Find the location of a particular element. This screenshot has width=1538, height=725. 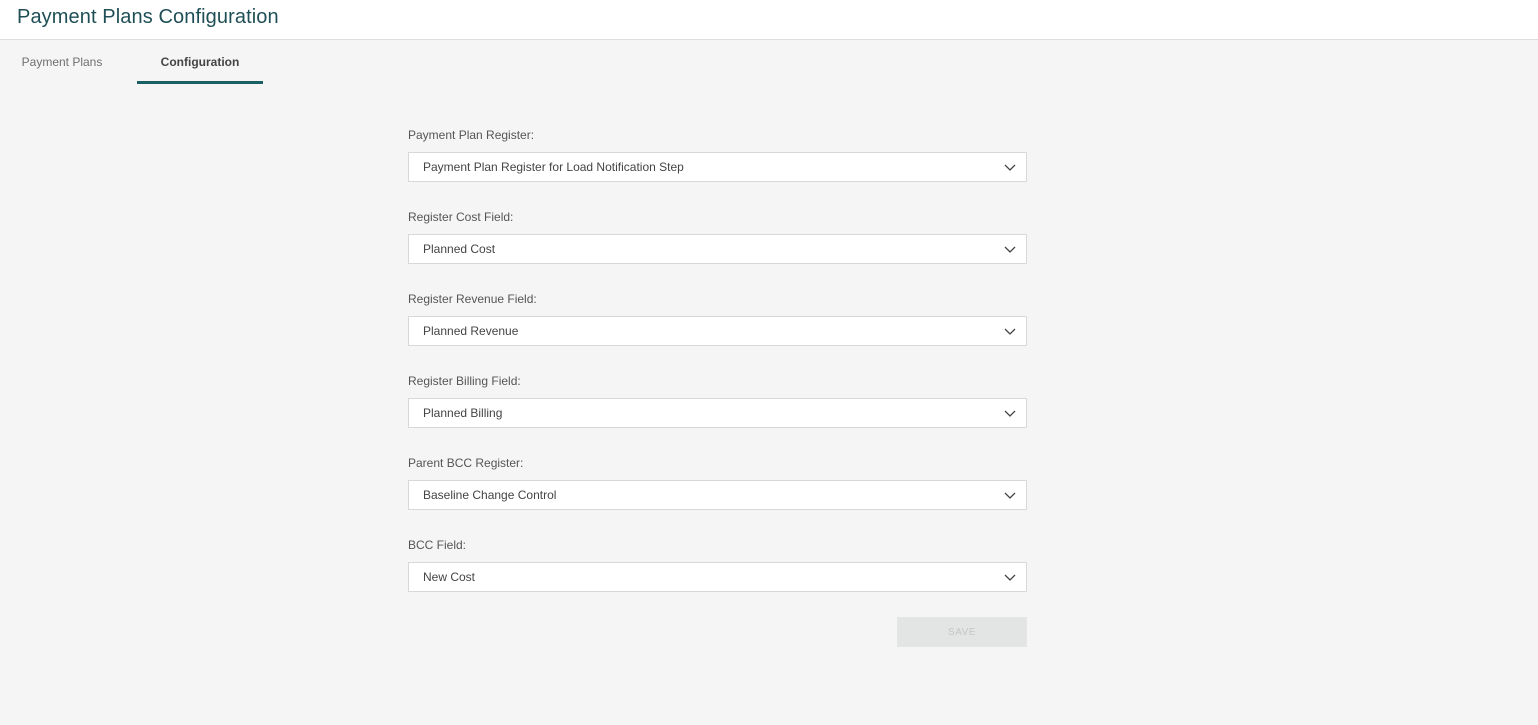

field-label: Payment Plan Register: is located at coordinates (471, 135).